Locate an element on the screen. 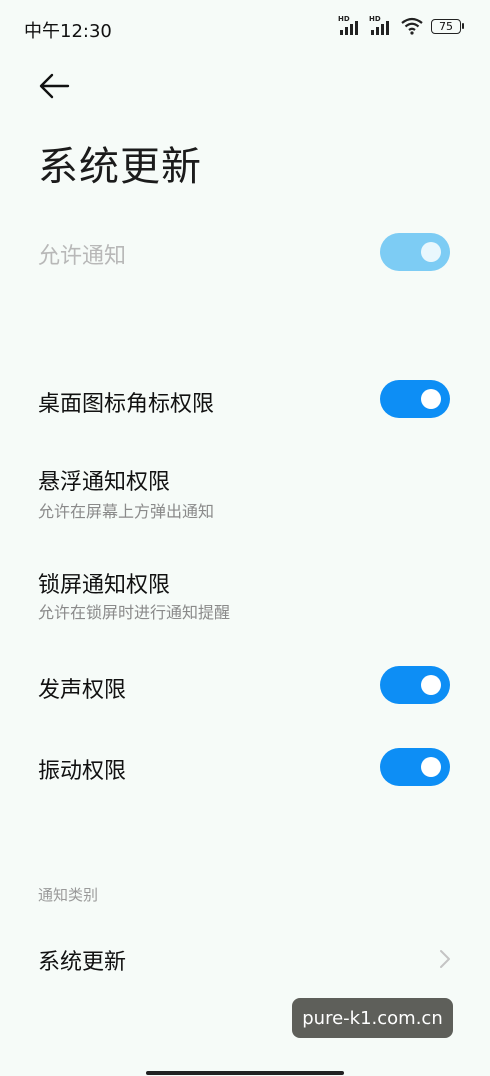  home-indicator is located at coordinates (245, 1073).